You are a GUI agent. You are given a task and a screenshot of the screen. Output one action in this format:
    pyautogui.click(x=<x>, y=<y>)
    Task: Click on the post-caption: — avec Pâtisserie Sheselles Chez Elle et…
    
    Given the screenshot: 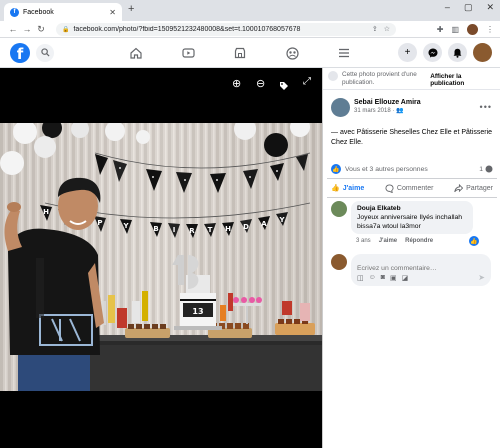 What is the action you would take?
    pyautogui.click(x=412, y=137)
    